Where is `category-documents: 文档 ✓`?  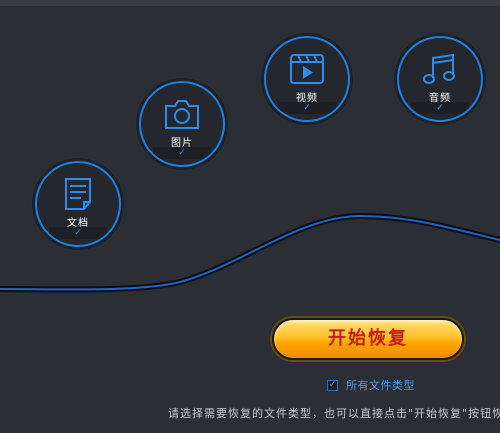 category-documents: 文档 ✓ is located at coordinates (78, 204).